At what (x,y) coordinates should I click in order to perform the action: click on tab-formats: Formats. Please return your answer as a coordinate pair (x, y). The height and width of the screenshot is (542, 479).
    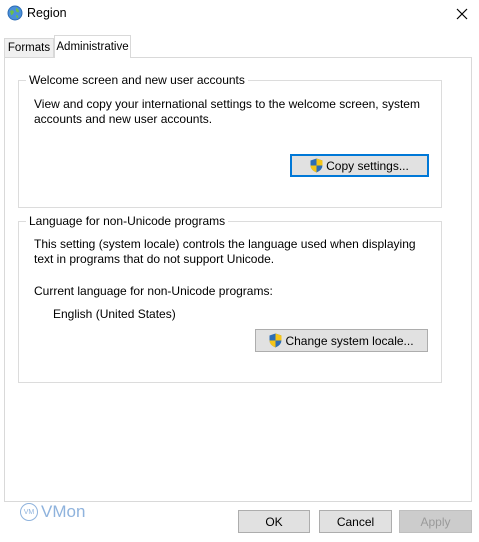
    Looking at the image, I should click on (29, 47).